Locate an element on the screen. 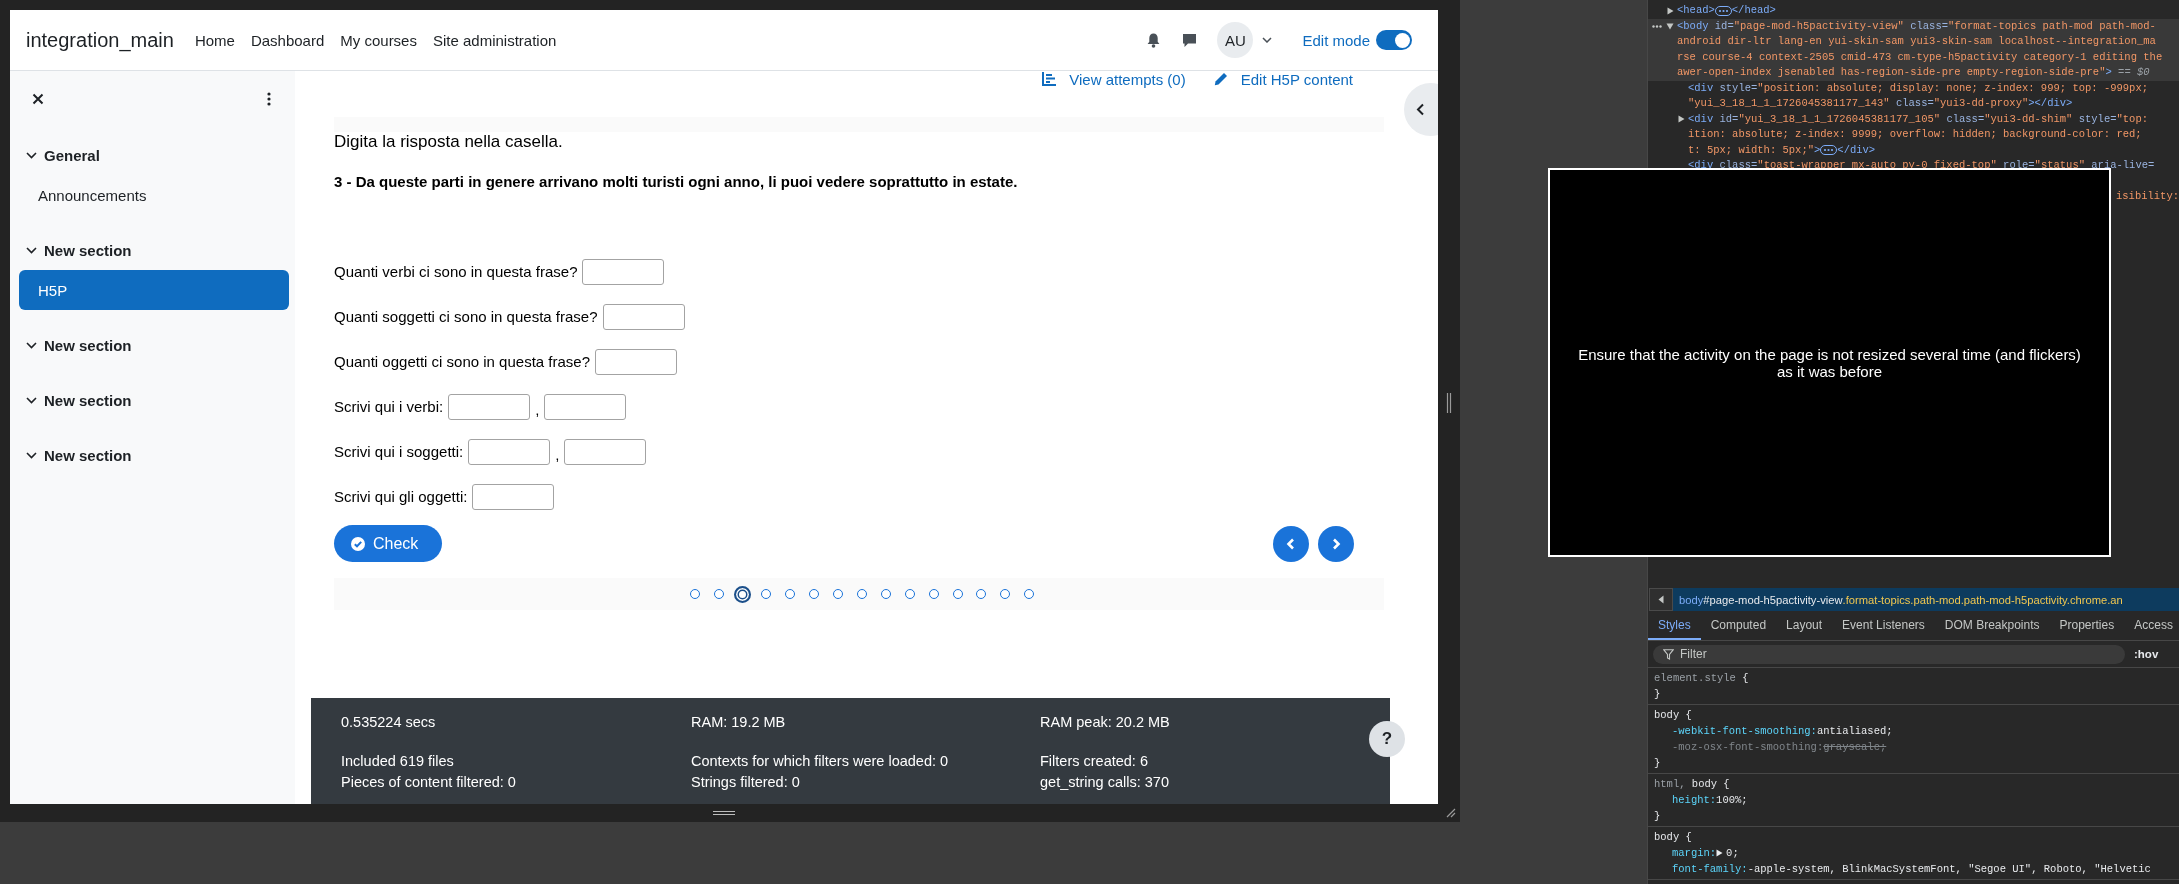  triangle-left-icon is located at coordinates (1661, 599).